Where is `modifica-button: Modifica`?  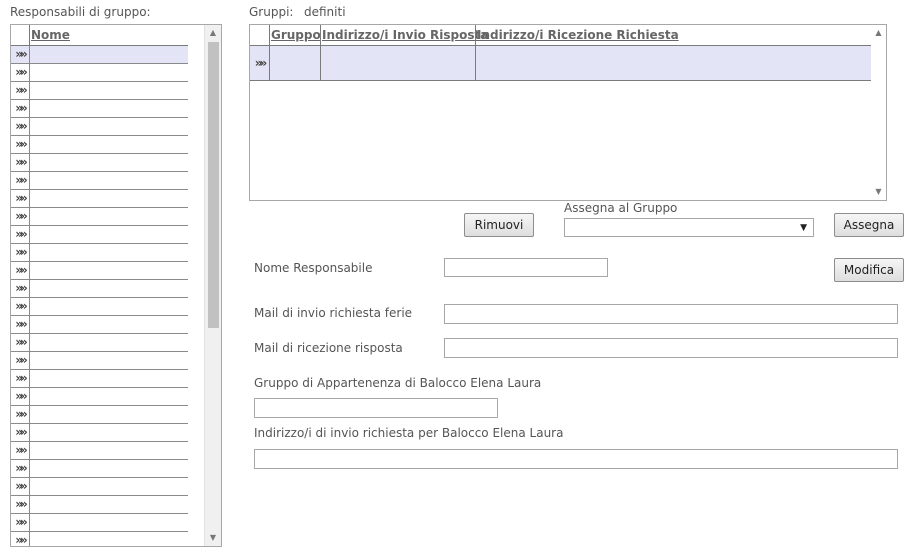
modifica-button: Modifica is located at coordinates (869, 270).